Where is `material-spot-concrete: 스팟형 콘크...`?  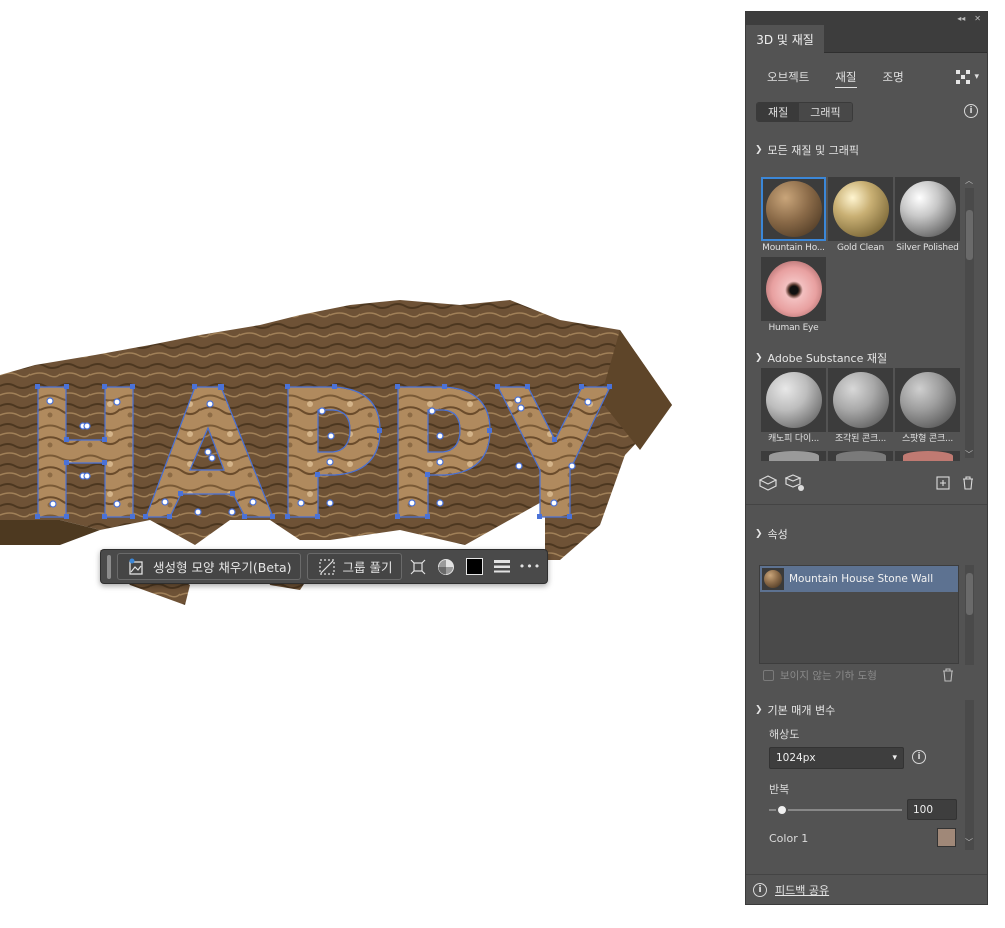
material-spot-concrete: 스팟형 콘크... is located at coordinates (927, 408).